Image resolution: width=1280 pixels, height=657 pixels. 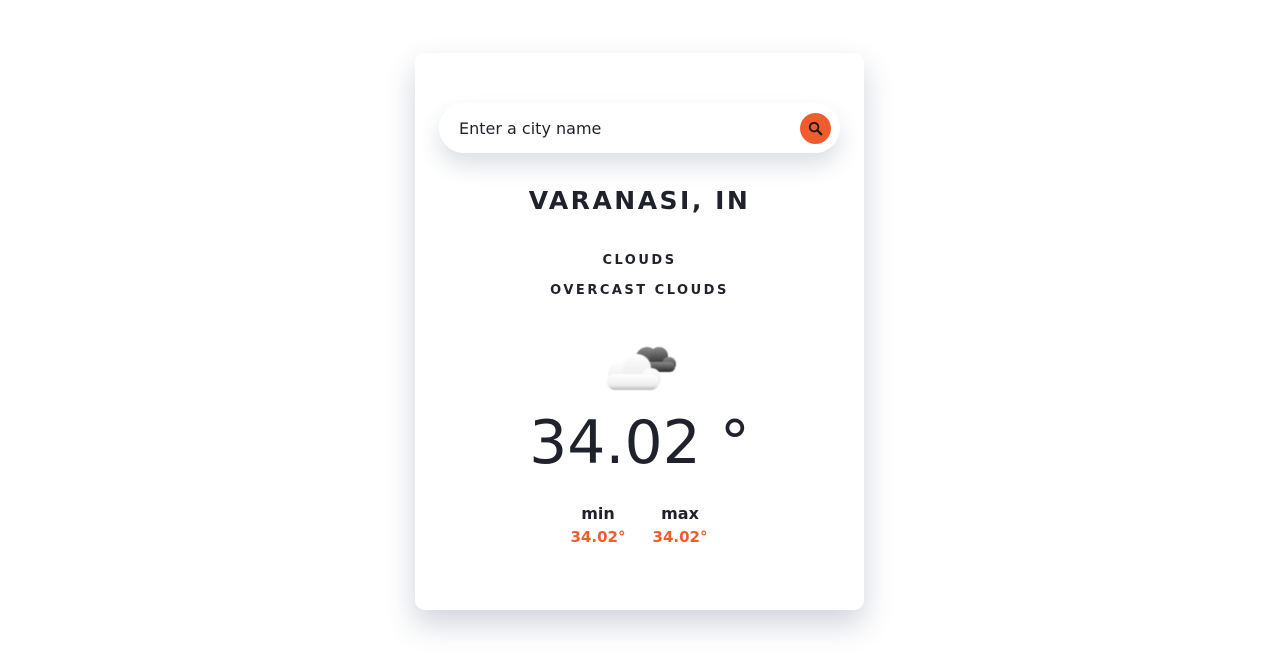 What do you see at coordinates (639, 260) in the screenshot?
I see `weather-condition: CLOUDS` at bounding box center [639, 260].